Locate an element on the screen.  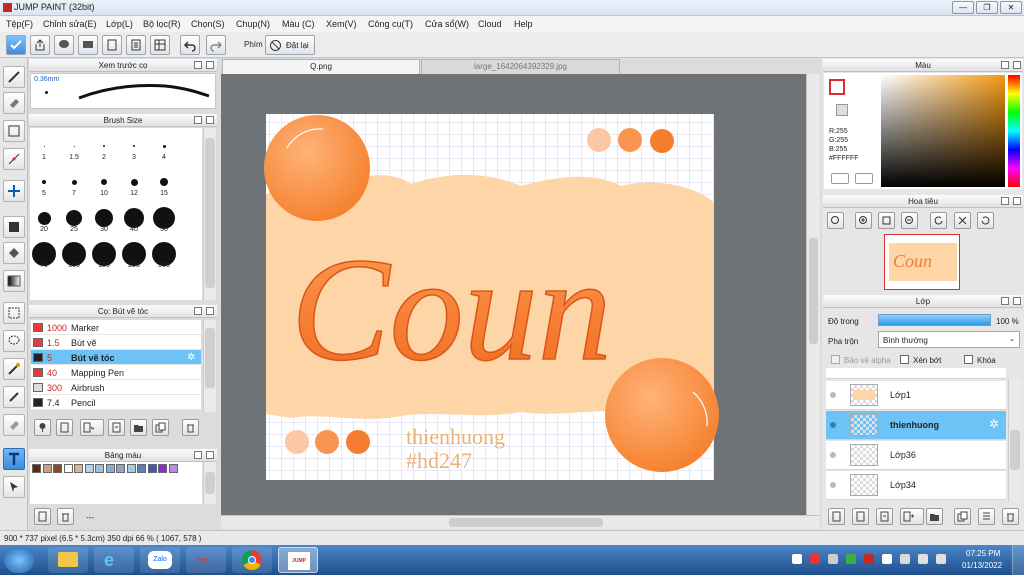
pages-icon is located at coordinates (136, 45).